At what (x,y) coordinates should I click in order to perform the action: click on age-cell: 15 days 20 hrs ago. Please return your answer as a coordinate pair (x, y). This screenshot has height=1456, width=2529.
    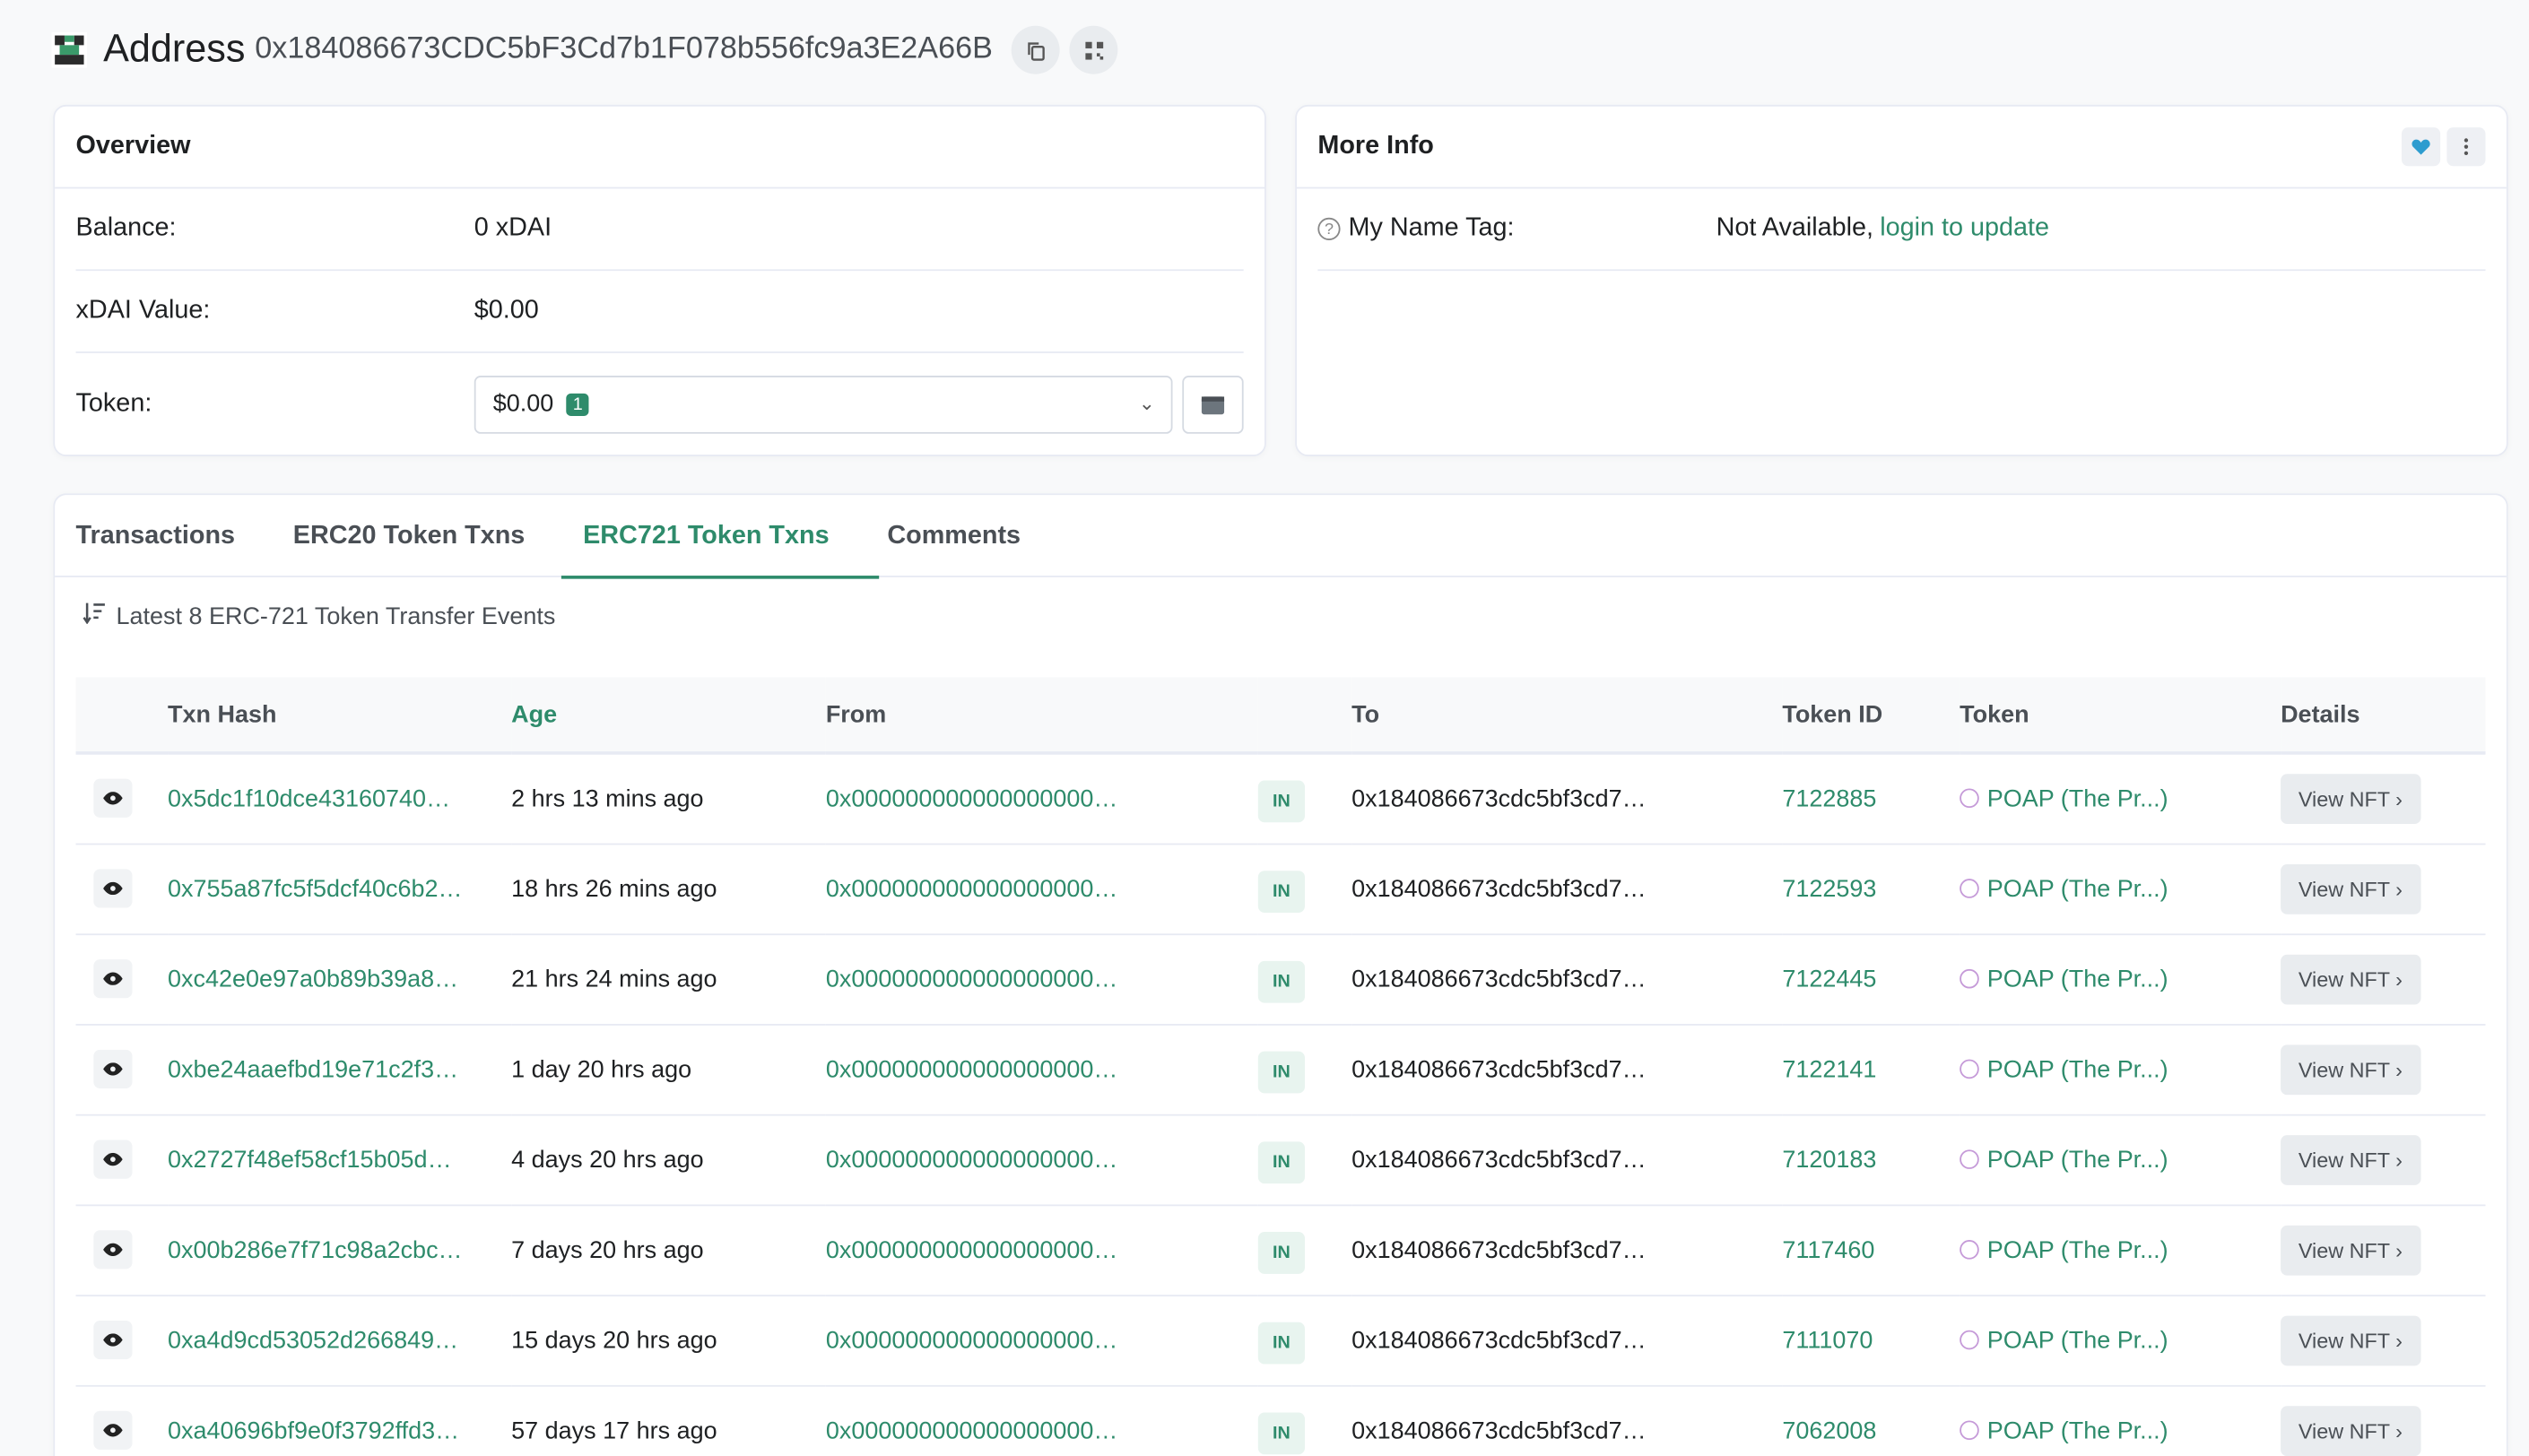
    Looking at the image, I should click on (614, 1340).